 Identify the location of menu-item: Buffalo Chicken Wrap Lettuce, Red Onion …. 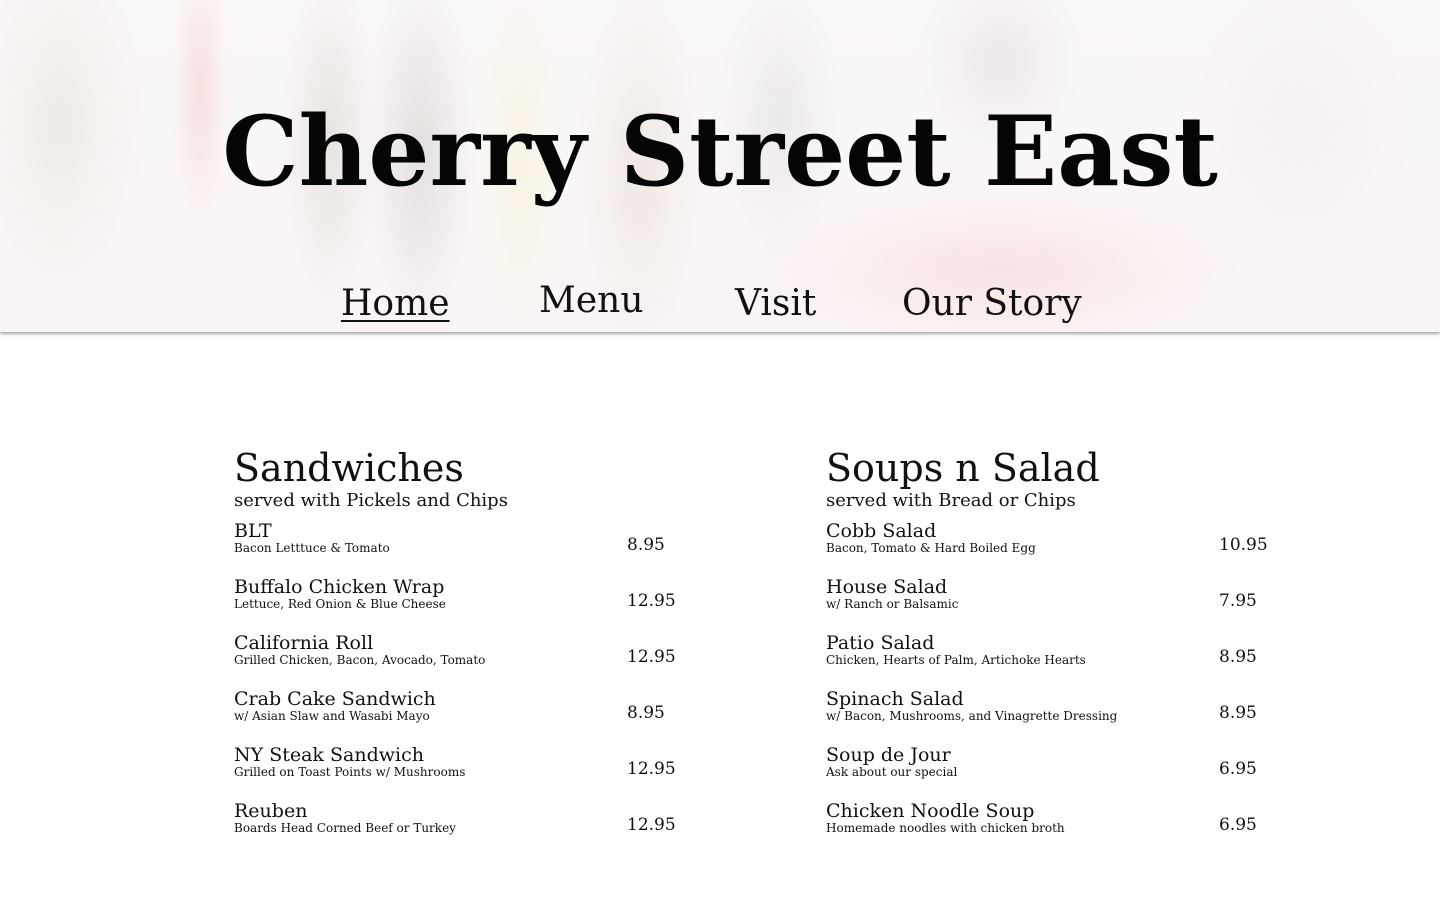
(474, 604).